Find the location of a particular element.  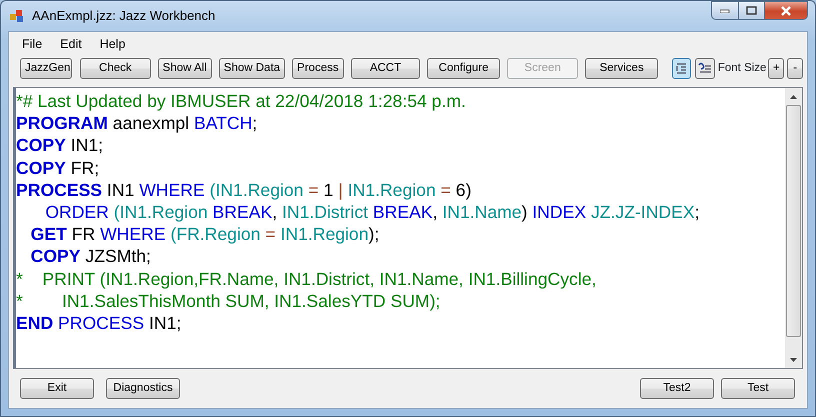

toolbar-button: Check is located at coordinates (115, 68).